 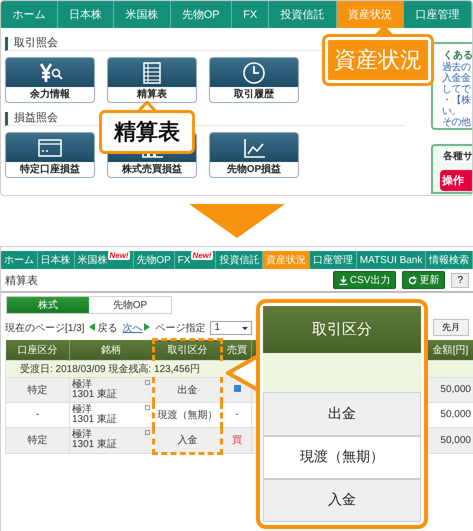 I want to click on menu-tile: 余力情報, so click(x=50, y=80).